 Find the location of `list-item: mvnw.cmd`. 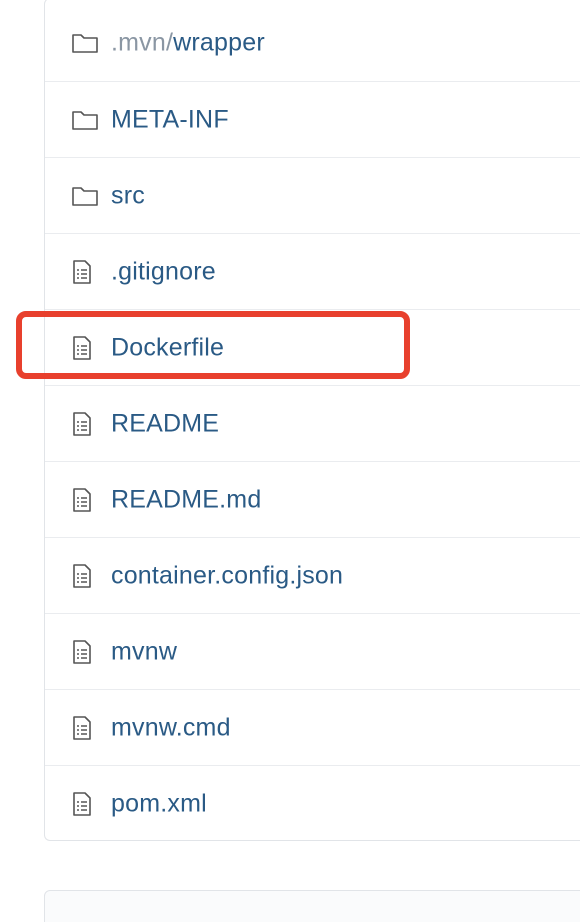

list-item: mvnw.cmd is located at coordinates (312, 727).